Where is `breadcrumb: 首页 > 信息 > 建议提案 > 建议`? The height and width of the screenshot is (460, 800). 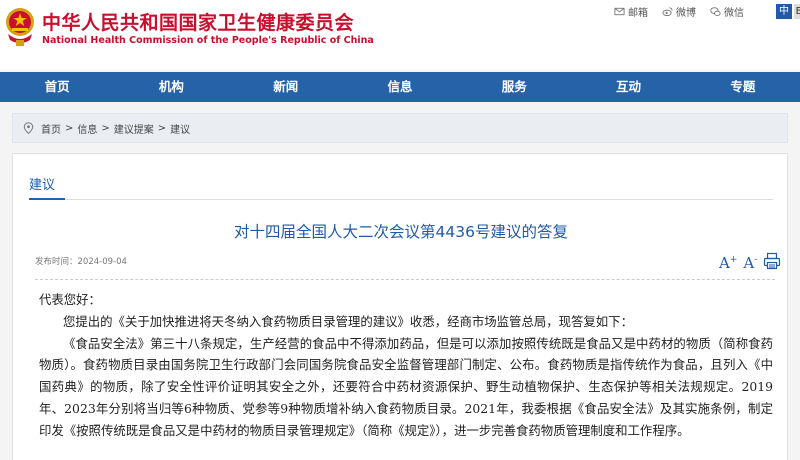 breadcrumb: 首页 > 信息 > 建议提案 > 建议 is located at coordinates (400, 128).